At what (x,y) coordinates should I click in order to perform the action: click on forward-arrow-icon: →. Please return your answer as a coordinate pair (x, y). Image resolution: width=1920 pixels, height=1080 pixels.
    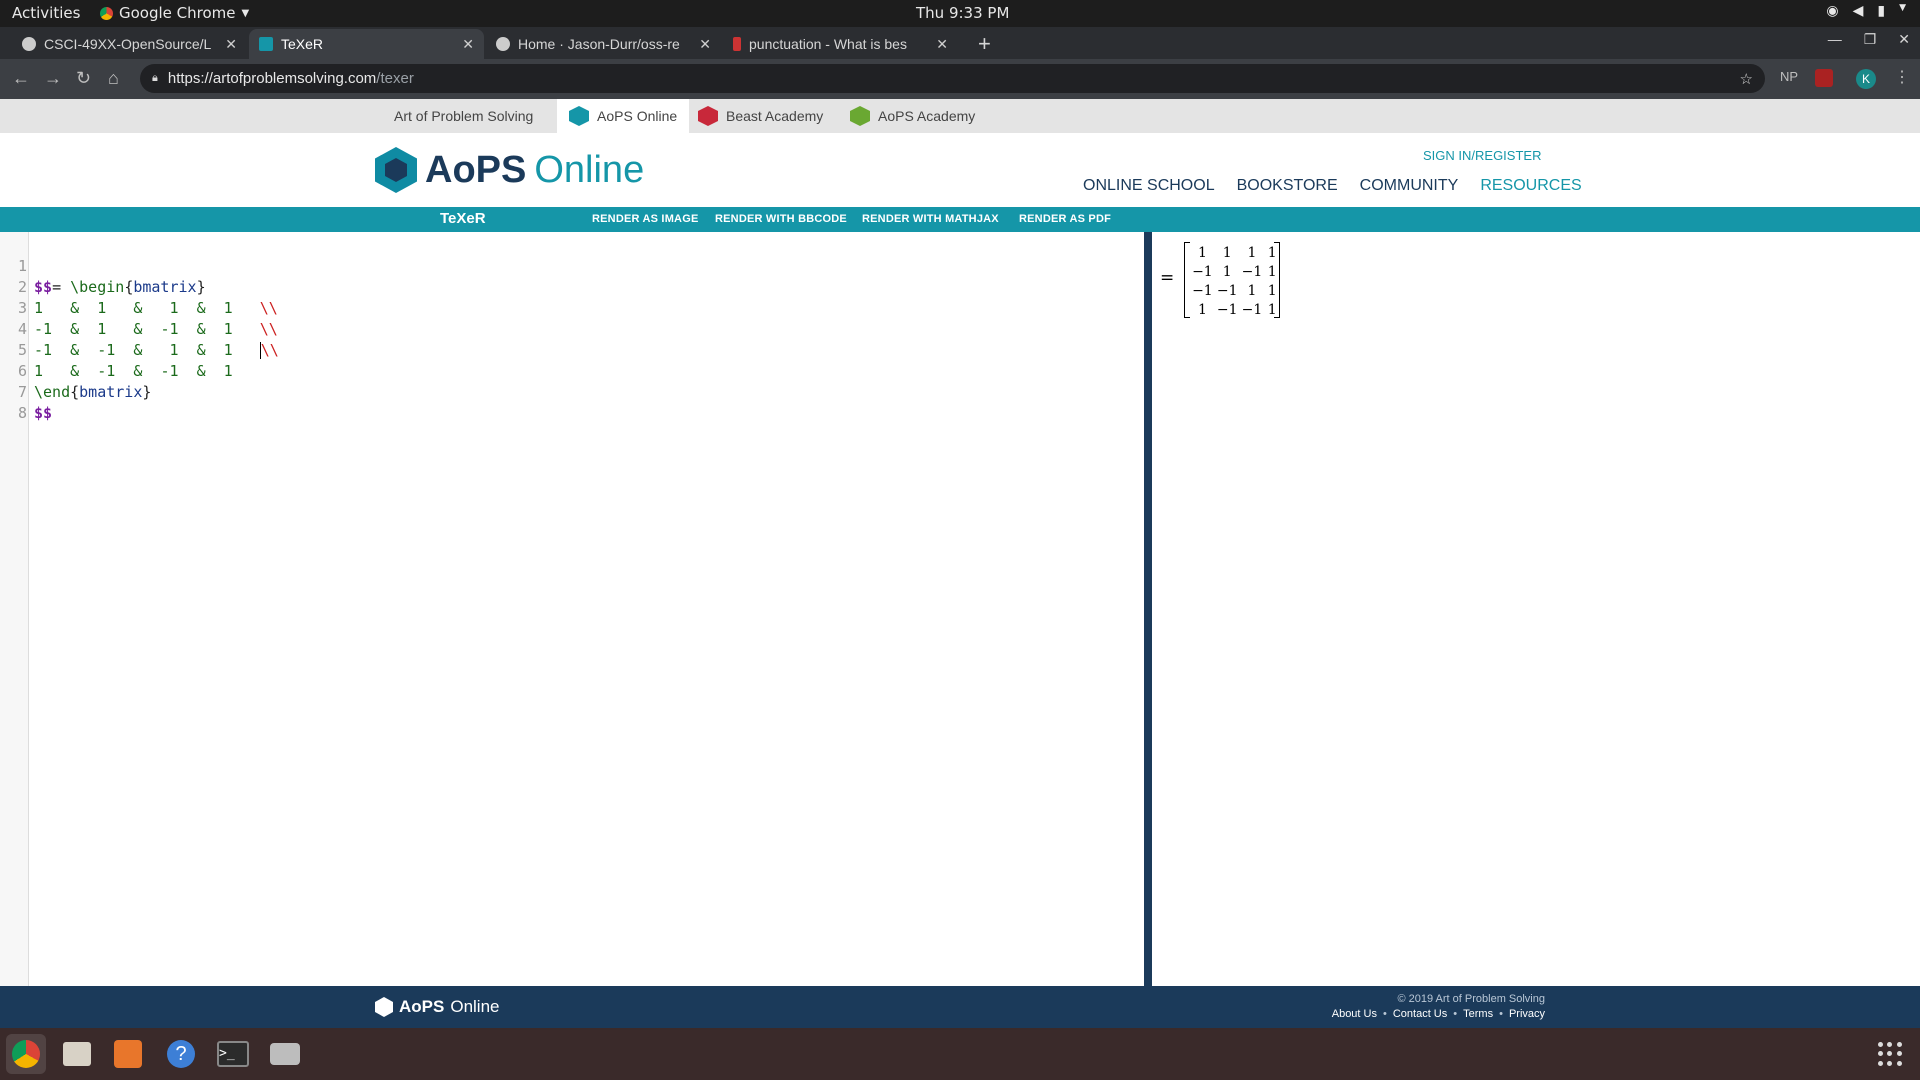
    Looking at the image, I should click on (53, 78).